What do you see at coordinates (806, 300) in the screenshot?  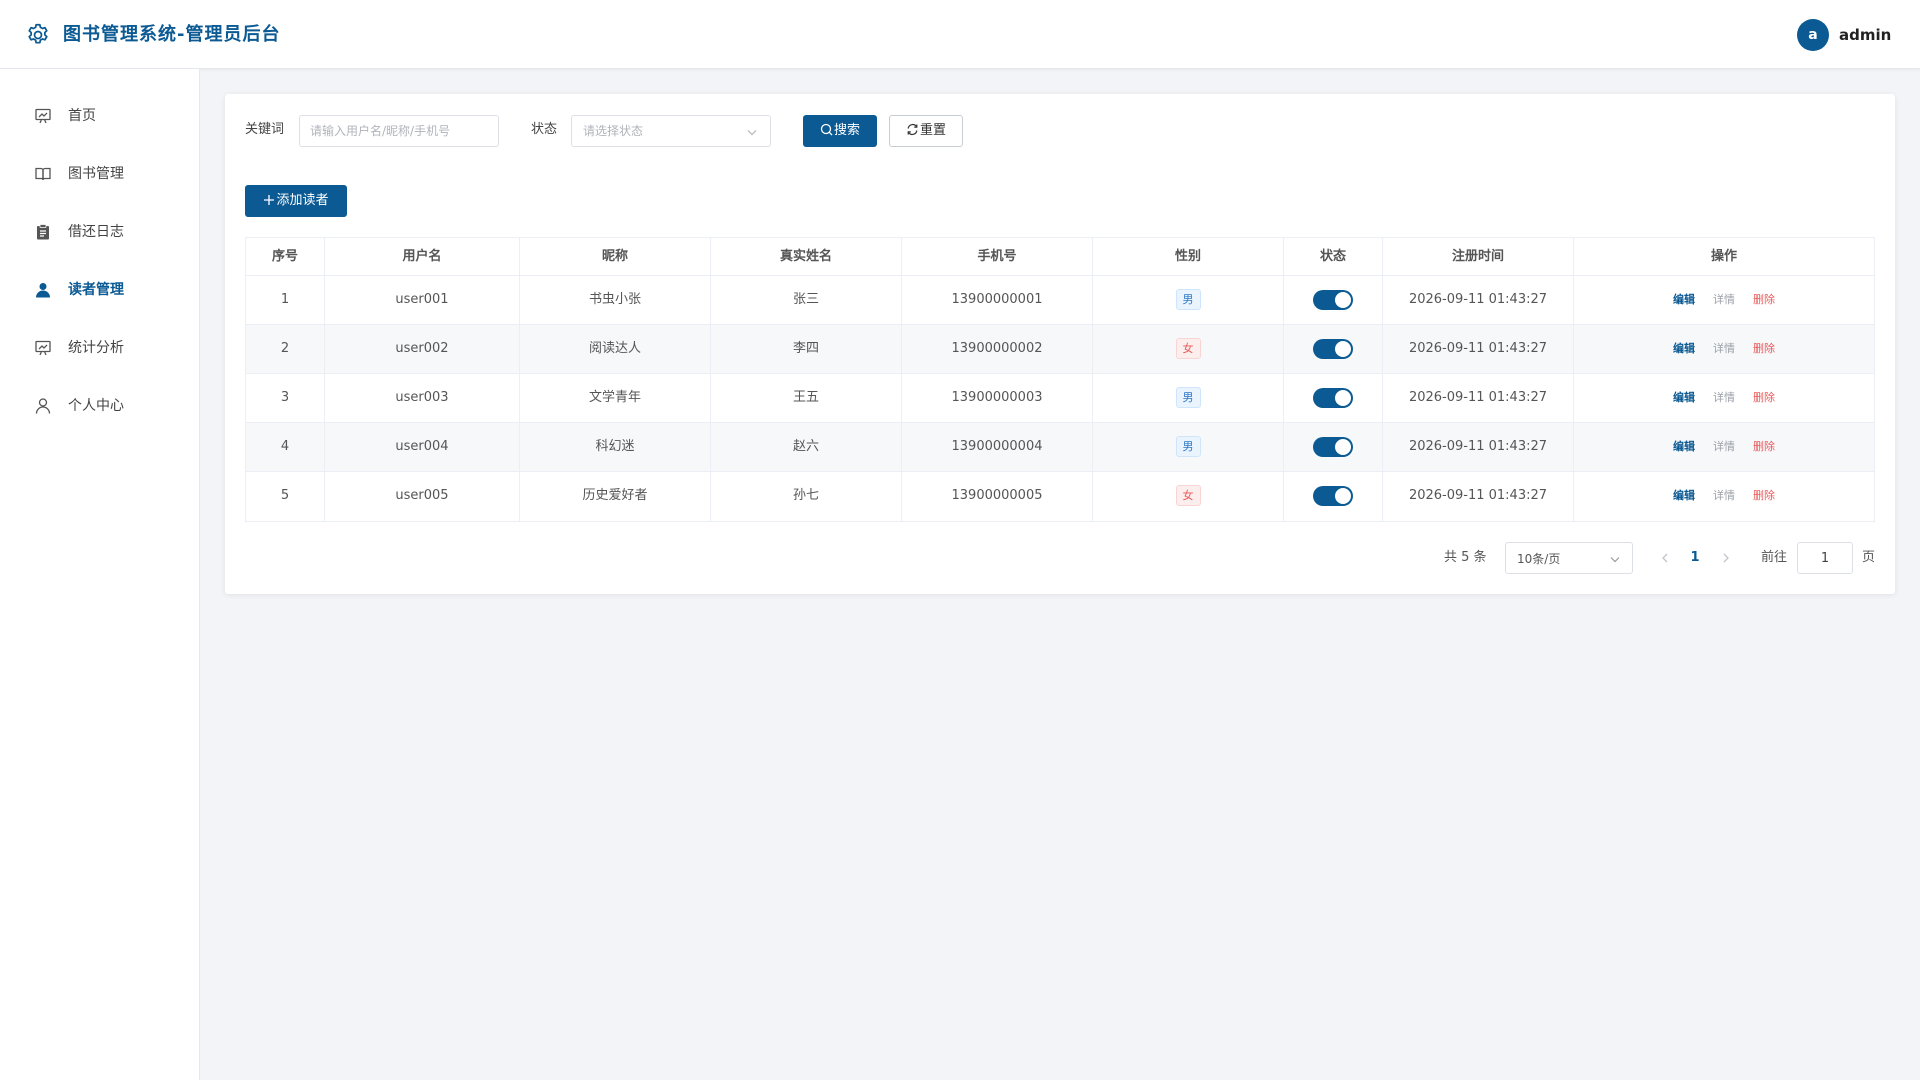 I see `cell-realname: 张三` at bounding box center [806, 300].